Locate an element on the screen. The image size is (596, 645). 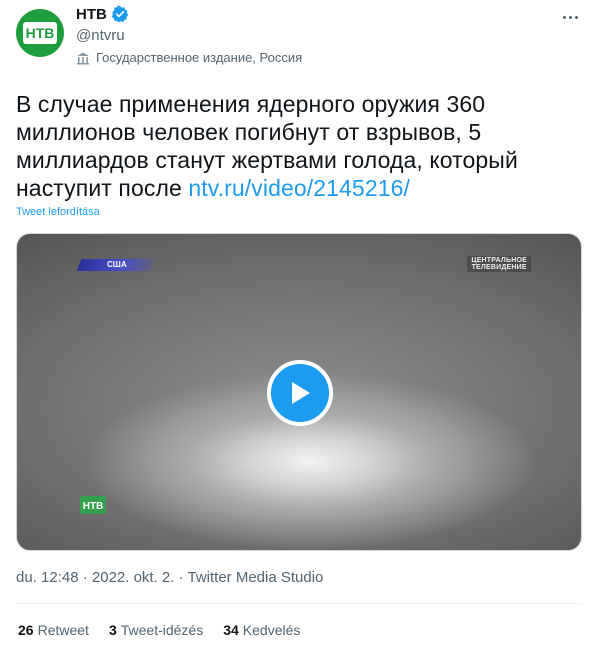
government-label: Государственное издание, Россия is located at coordinates (189, 57).